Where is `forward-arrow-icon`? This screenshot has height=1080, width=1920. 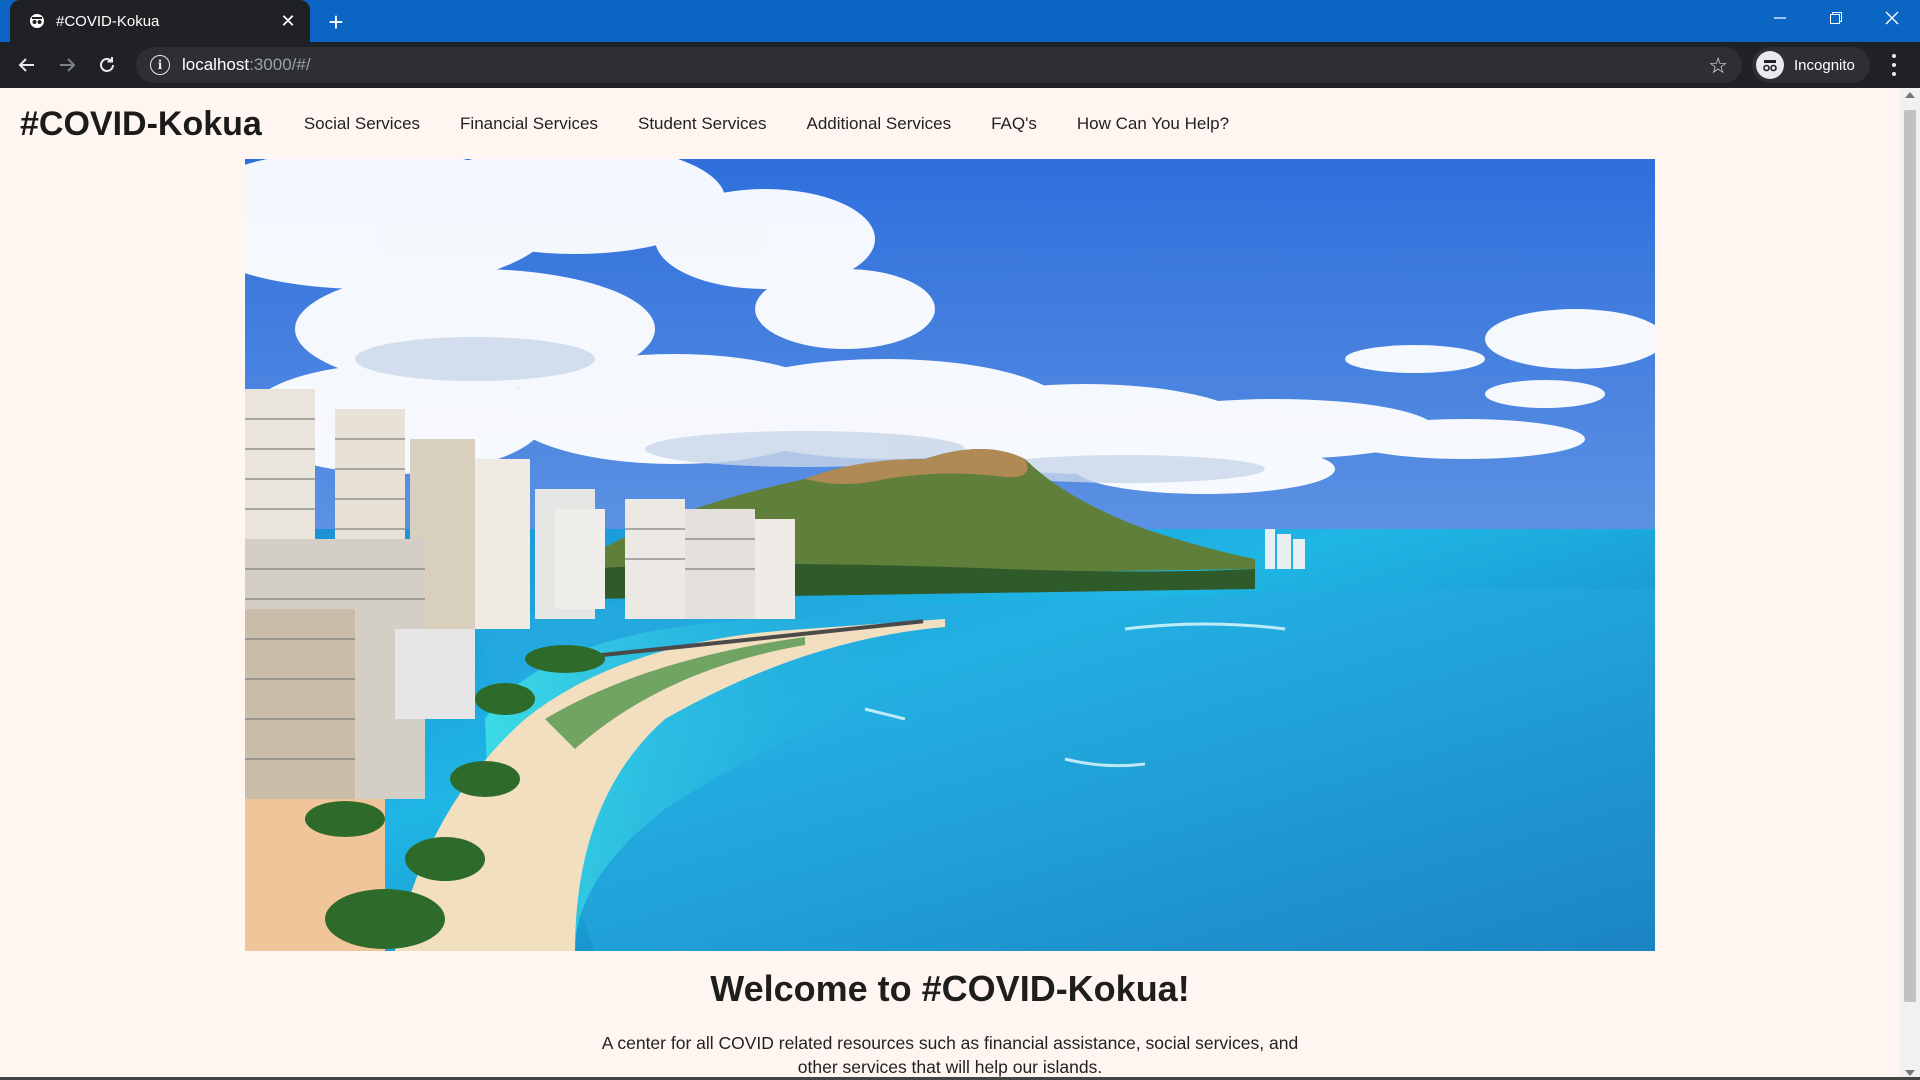
forward-arrow-icon is located at coordinates (67, 65).